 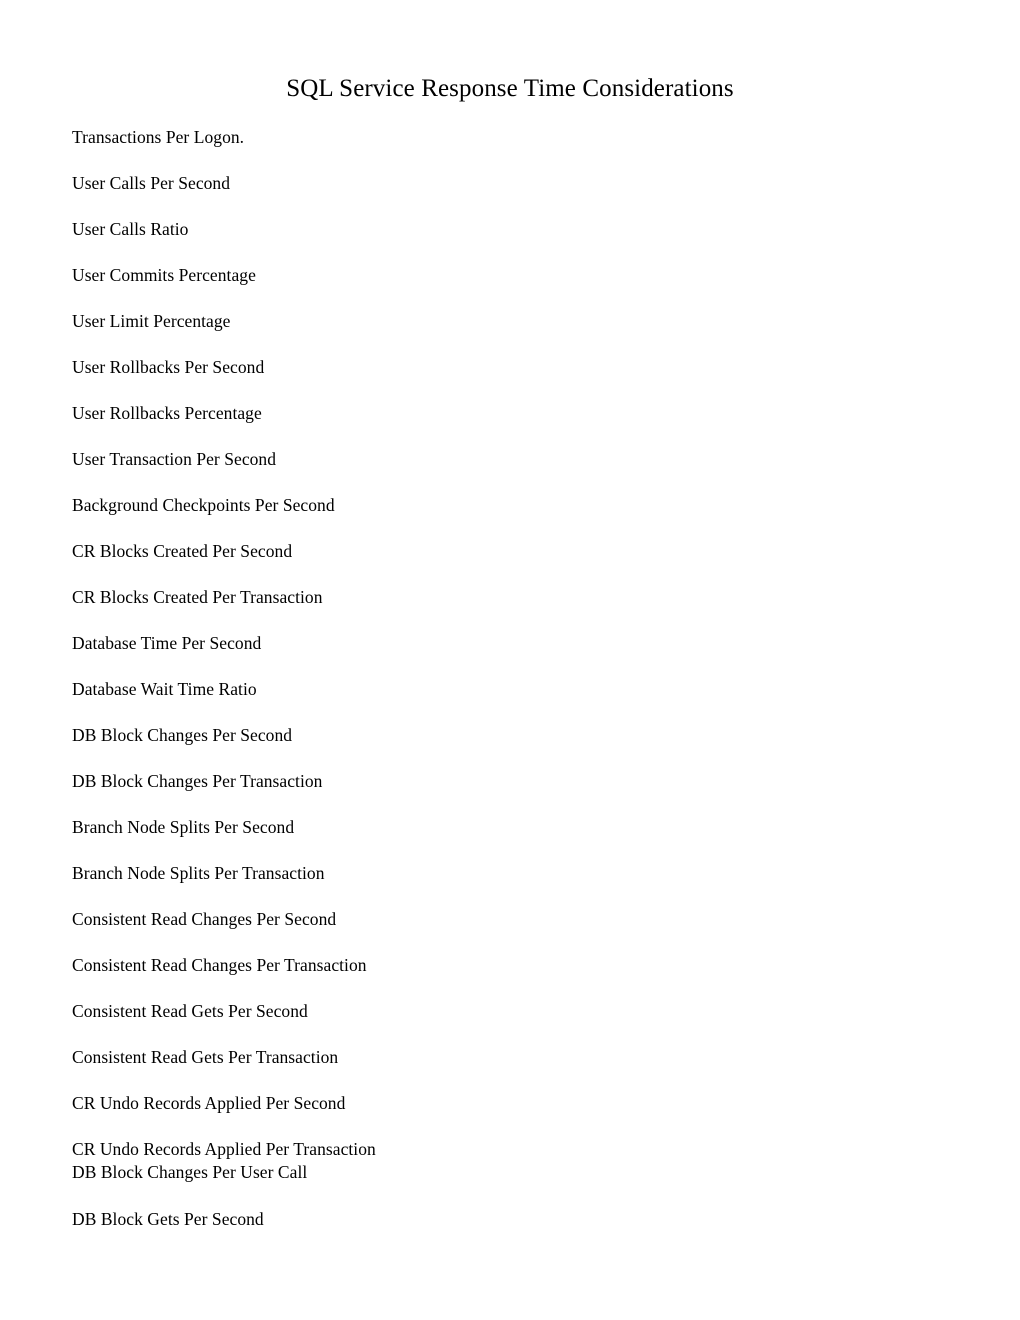 I want to click on list-item: Database Wait Time Ratio, so click(x=502, y=689).